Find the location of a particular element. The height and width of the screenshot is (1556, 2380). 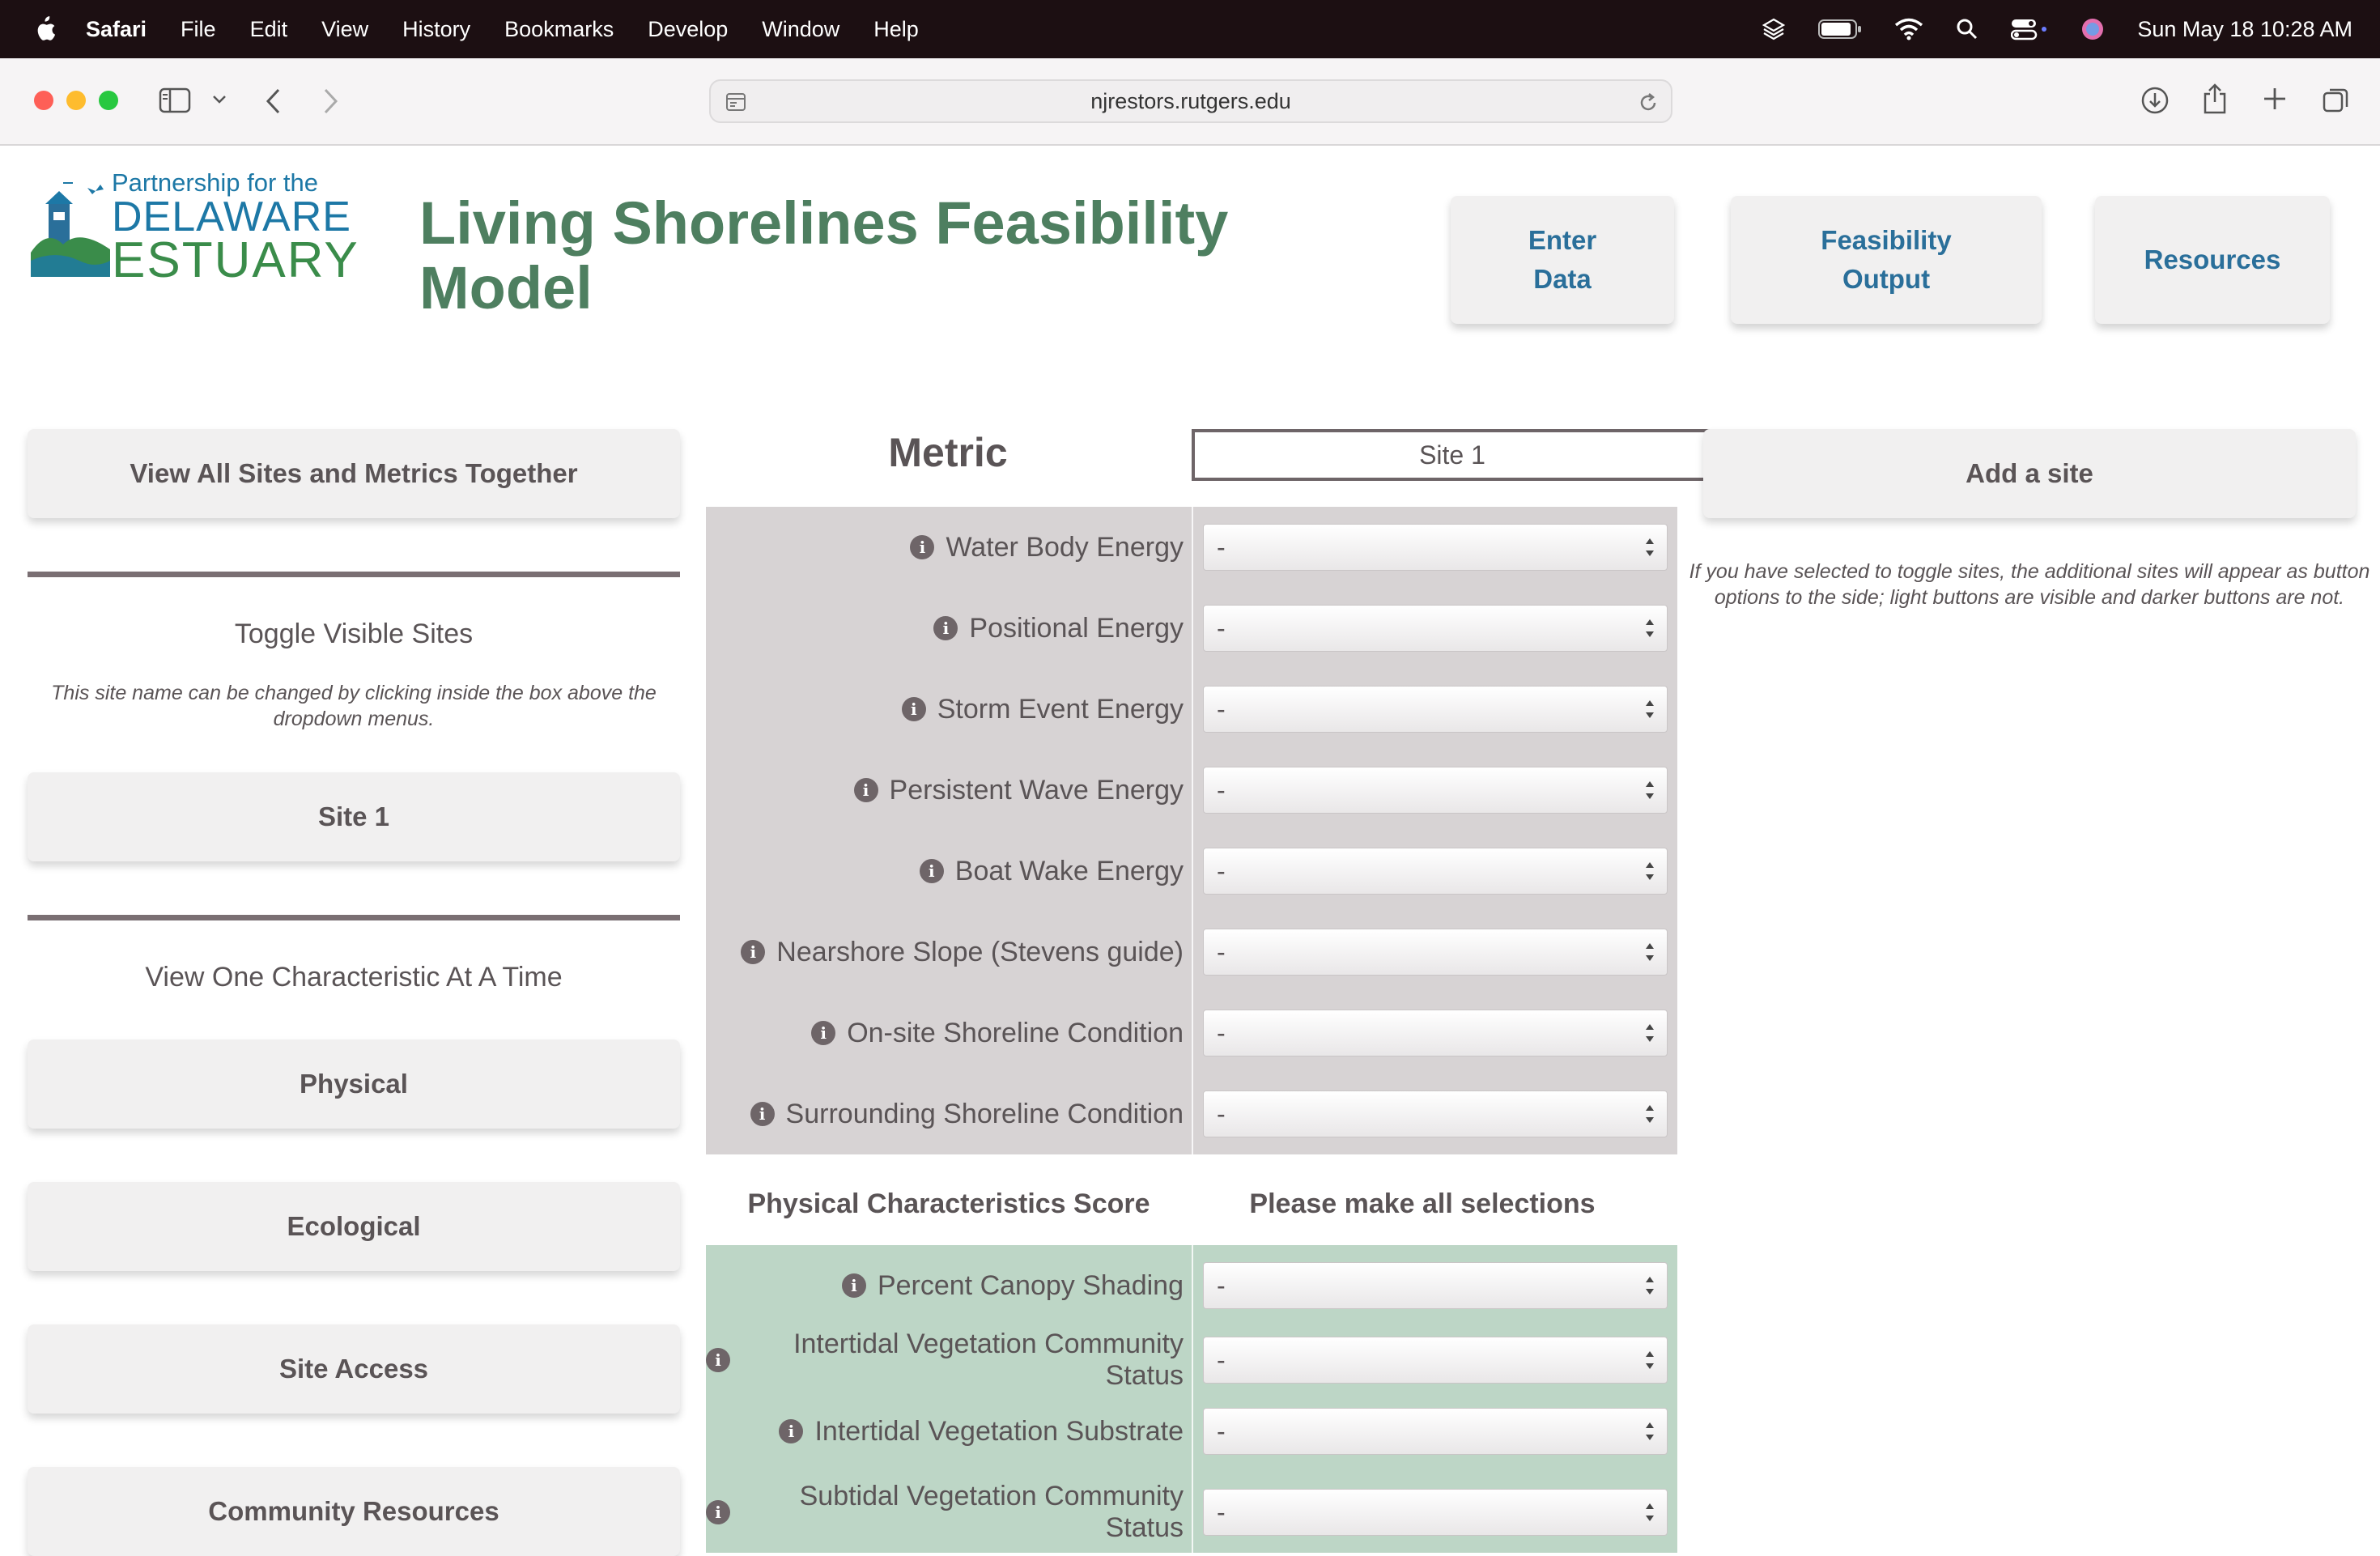

forward-arrow-icon is located at coordinates (331, 101).